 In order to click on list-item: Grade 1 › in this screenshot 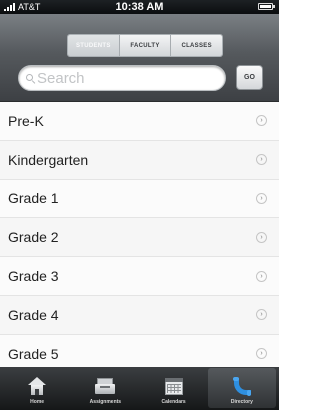, I will do `click(139, 199)`.